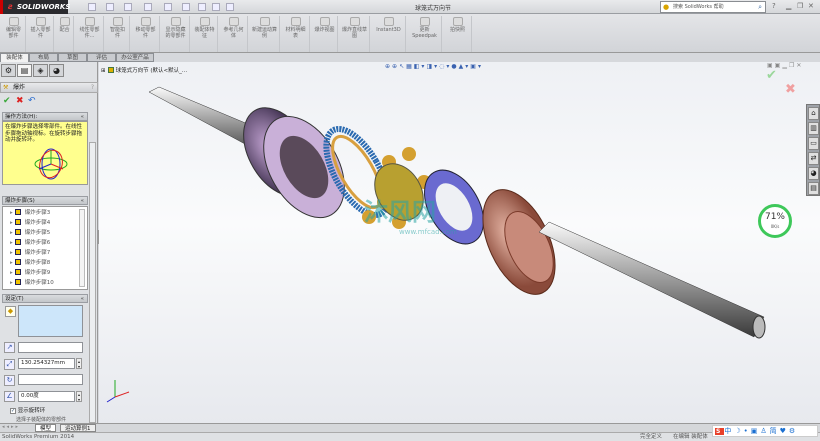  Describe the element at coordinates (788, 6) in the screenshot. I see `minimize-icon: ▁` at that location.